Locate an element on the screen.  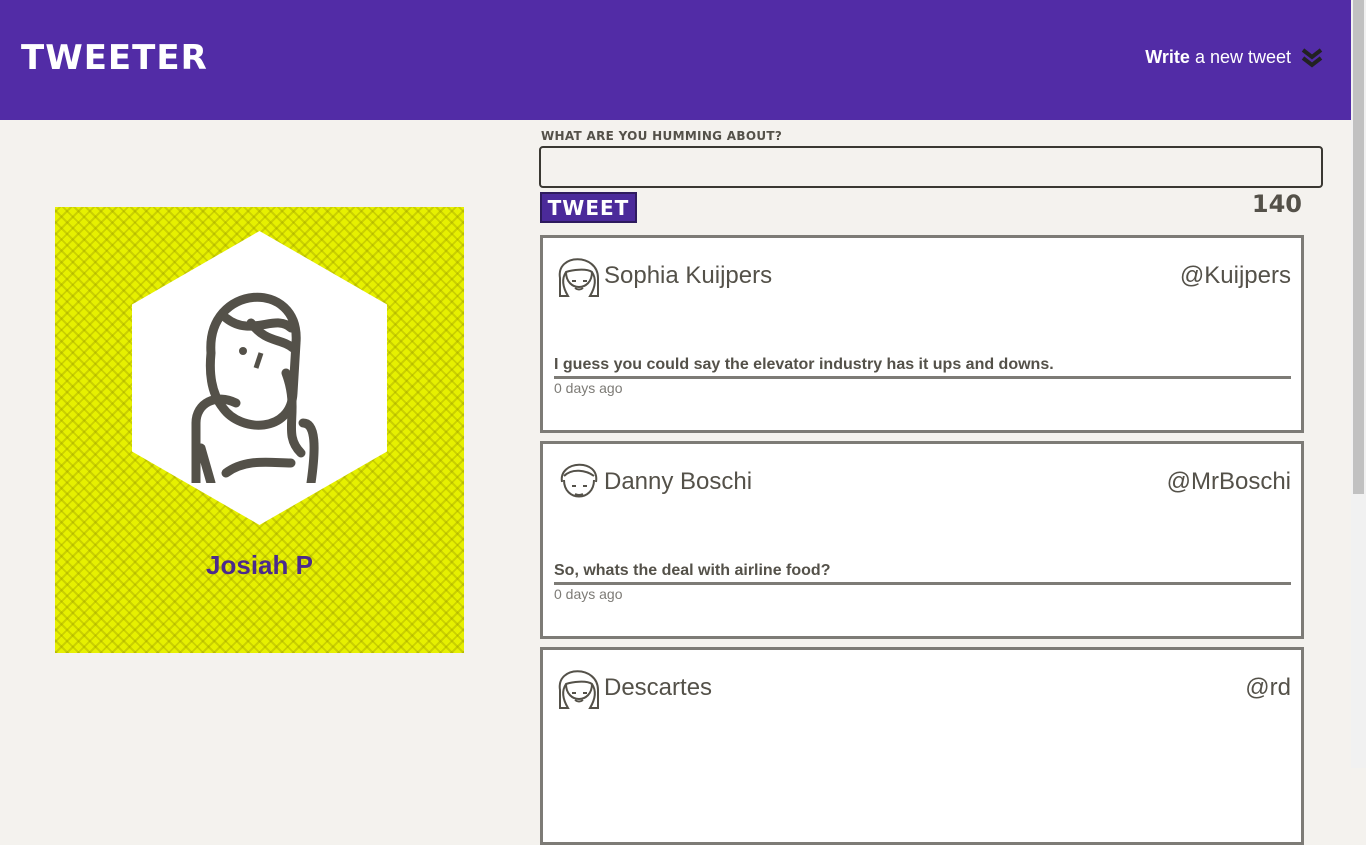
tweet-author-name: Descartes is located at coordinates (658, 687).